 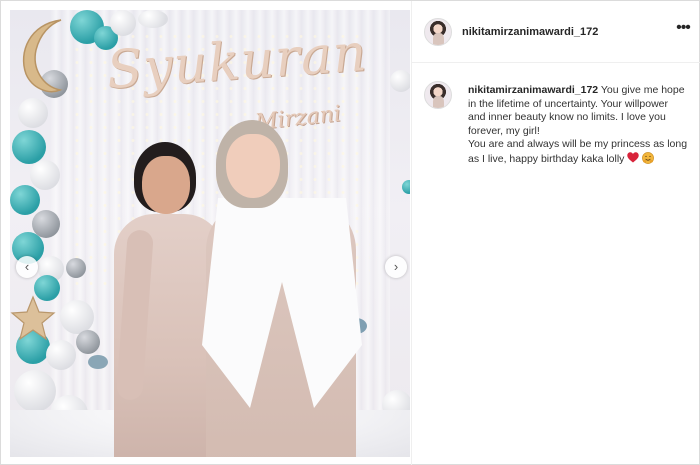 What do you see at coordinates (42, 56) in the screenshot?
I see `gold-moon-balloon` at bounding box center [42, 56].